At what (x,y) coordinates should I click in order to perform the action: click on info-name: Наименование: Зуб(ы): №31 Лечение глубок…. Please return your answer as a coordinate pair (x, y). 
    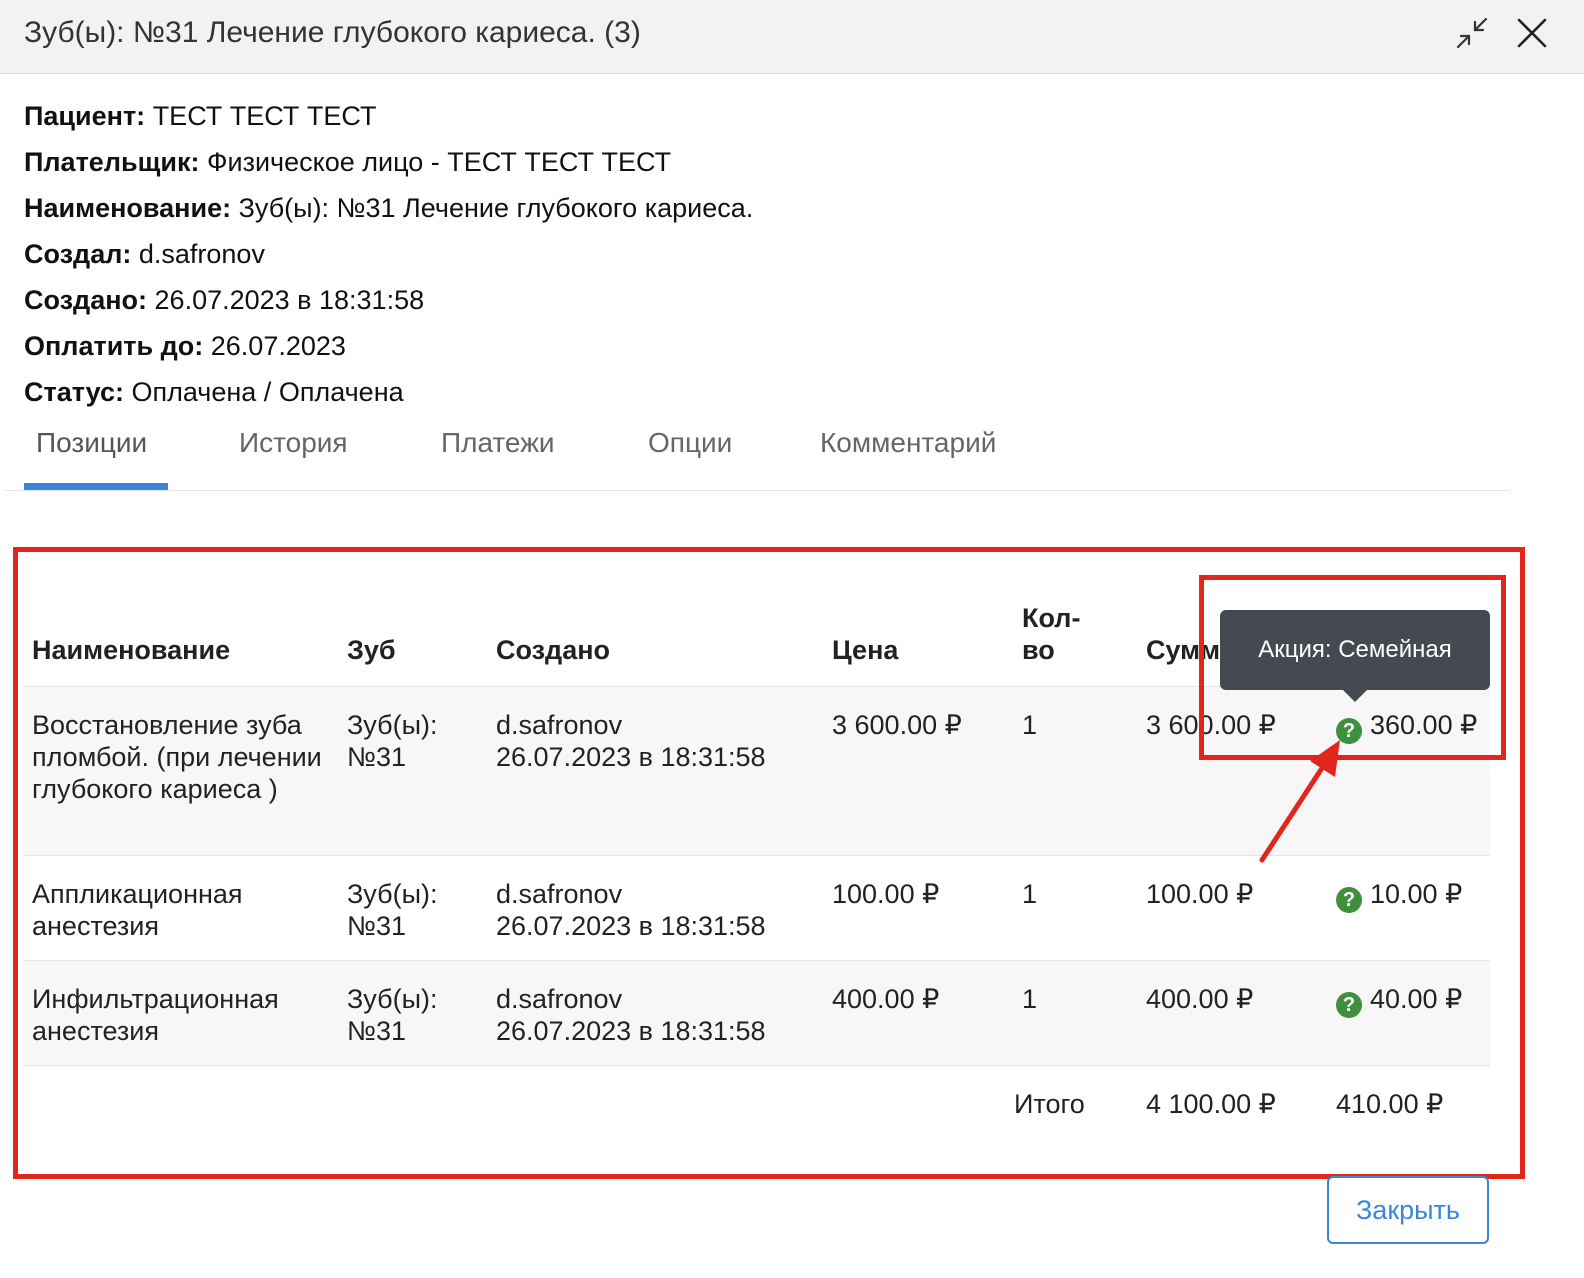
    Looking at the image, I should click on (389, 208).